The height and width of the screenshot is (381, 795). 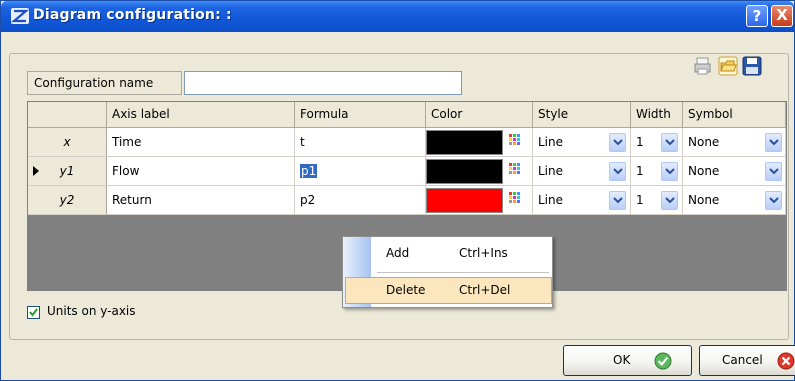 I want to click on col-symbol: Symbol, so click(x=734, y=115).